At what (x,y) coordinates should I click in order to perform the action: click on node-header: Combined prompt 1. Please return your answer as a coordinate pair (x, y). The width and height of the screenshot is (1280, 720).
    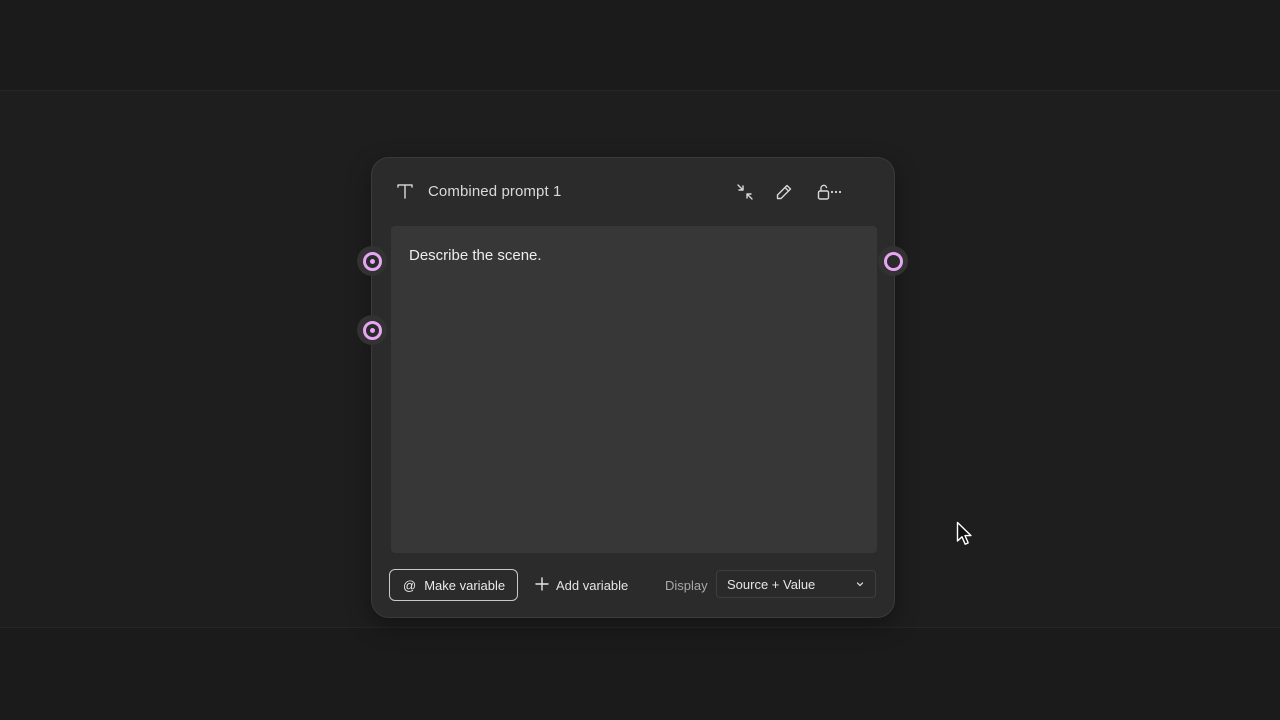
    Looking at the image, I should click on (633, 191).